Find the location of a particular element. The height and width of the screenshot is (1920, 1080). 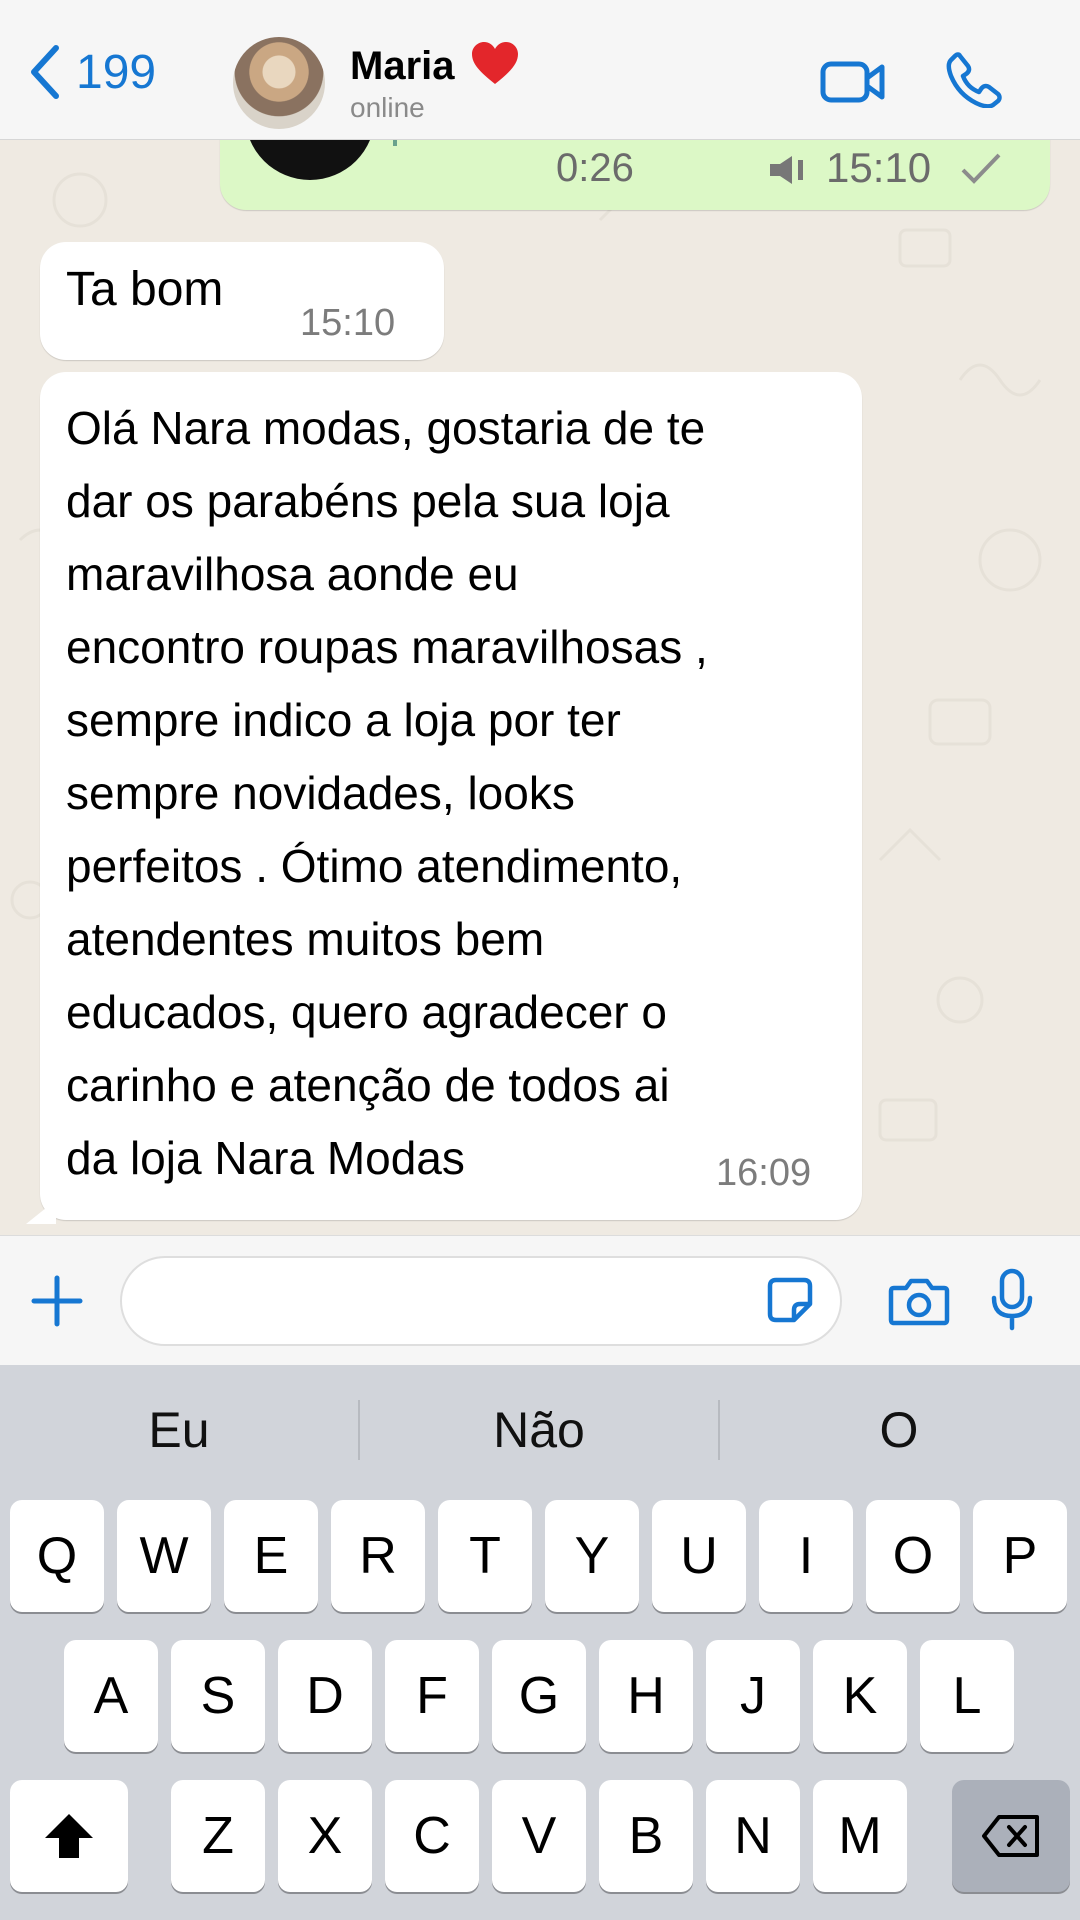

avatar is located at coordinates (279, 83).